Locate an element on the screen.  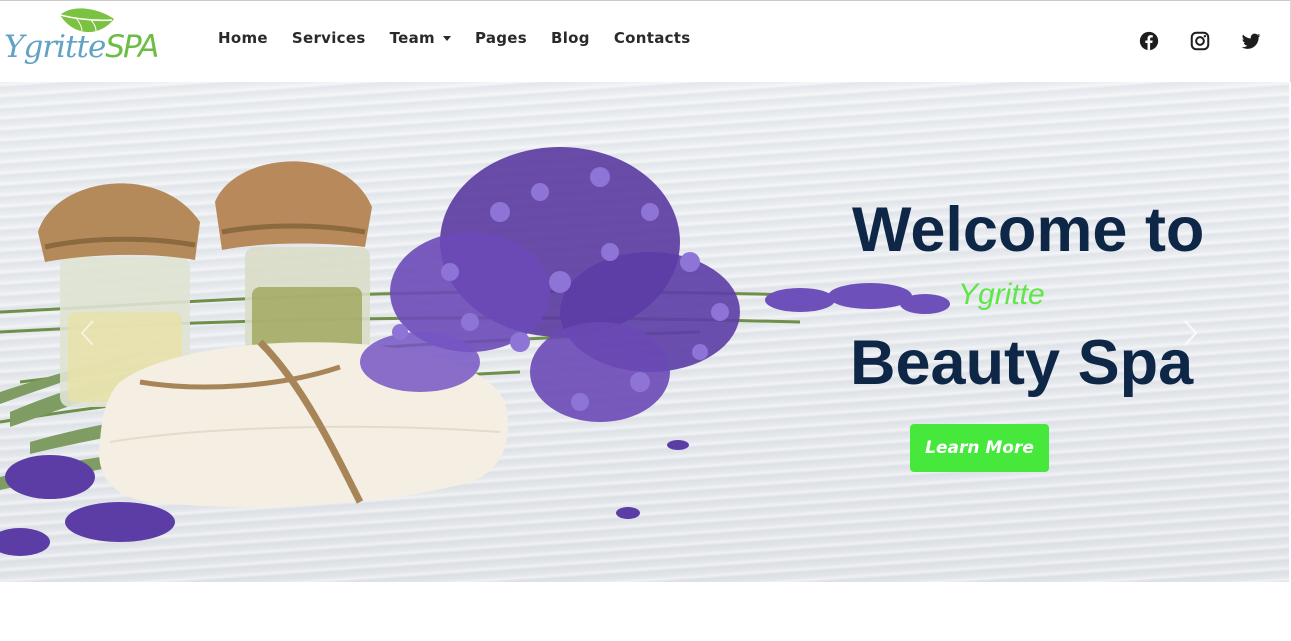
nav-contacts: Contacts is located at coordinates (652, 38).